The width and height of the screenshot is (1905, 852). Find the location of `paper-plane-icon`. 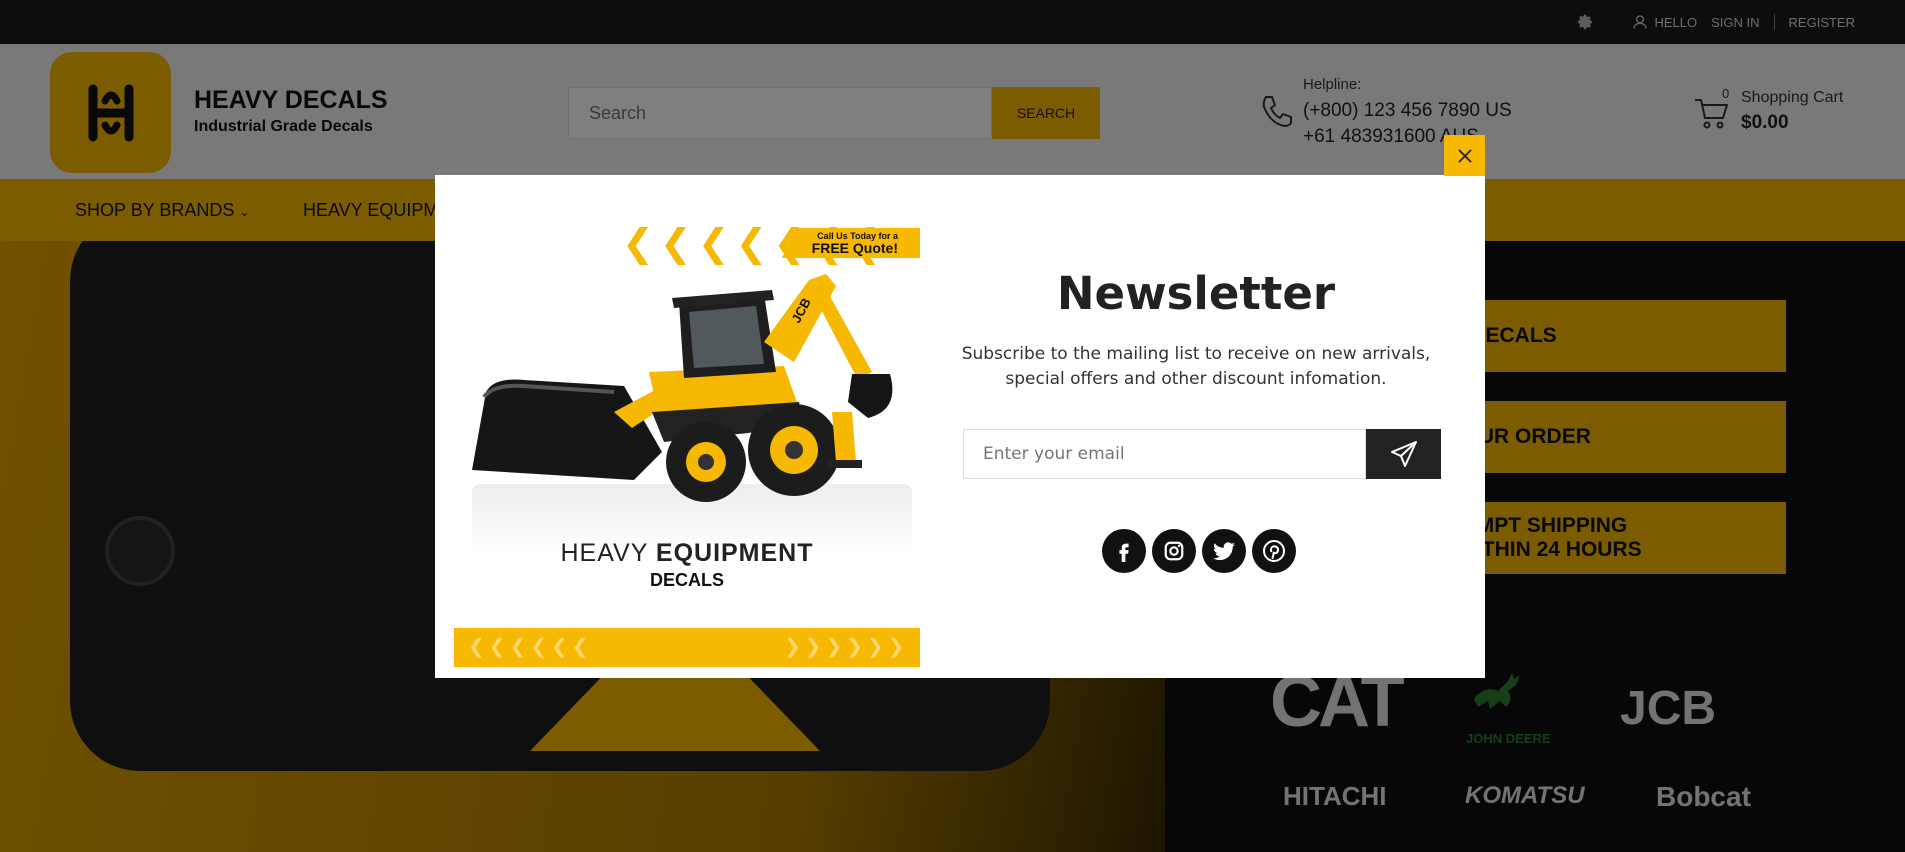

paper-plane-icon is located at coordinates (1403, 454).